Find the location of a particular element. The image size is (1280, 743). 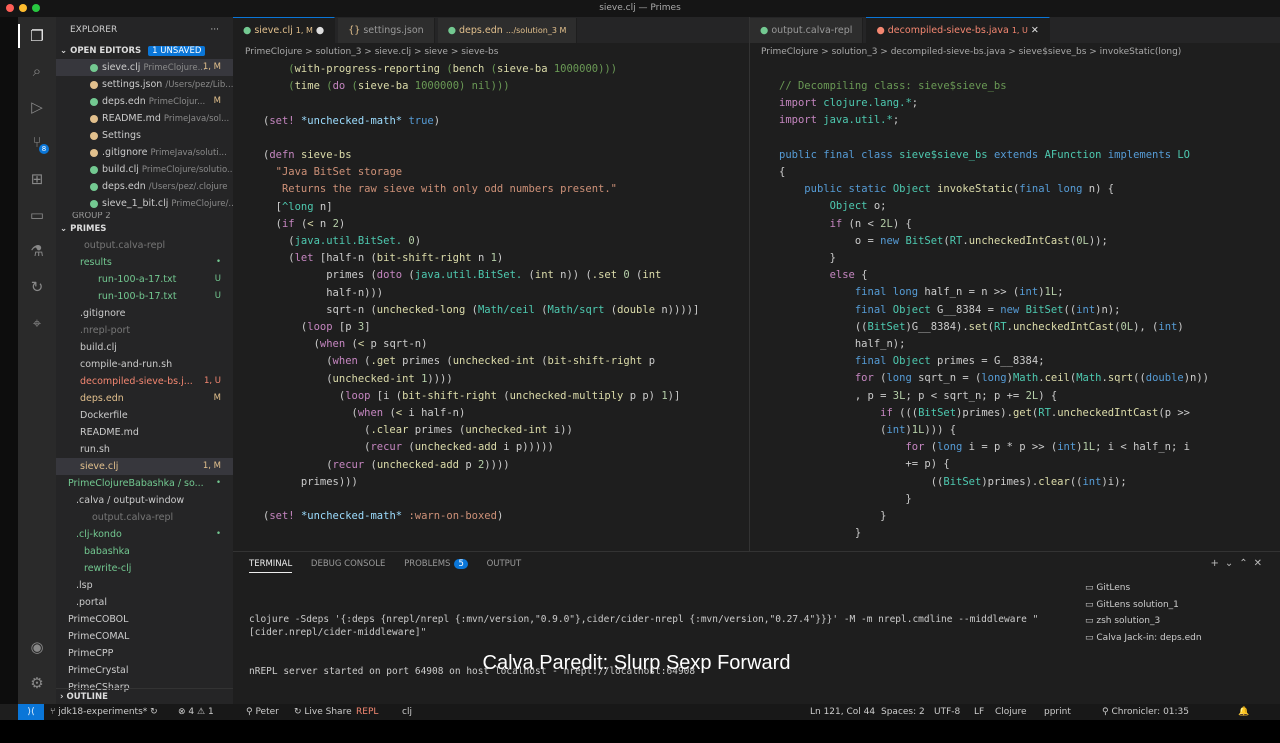

tab-problems: PROBLEMS 5 is located at coordinates (436, 564).